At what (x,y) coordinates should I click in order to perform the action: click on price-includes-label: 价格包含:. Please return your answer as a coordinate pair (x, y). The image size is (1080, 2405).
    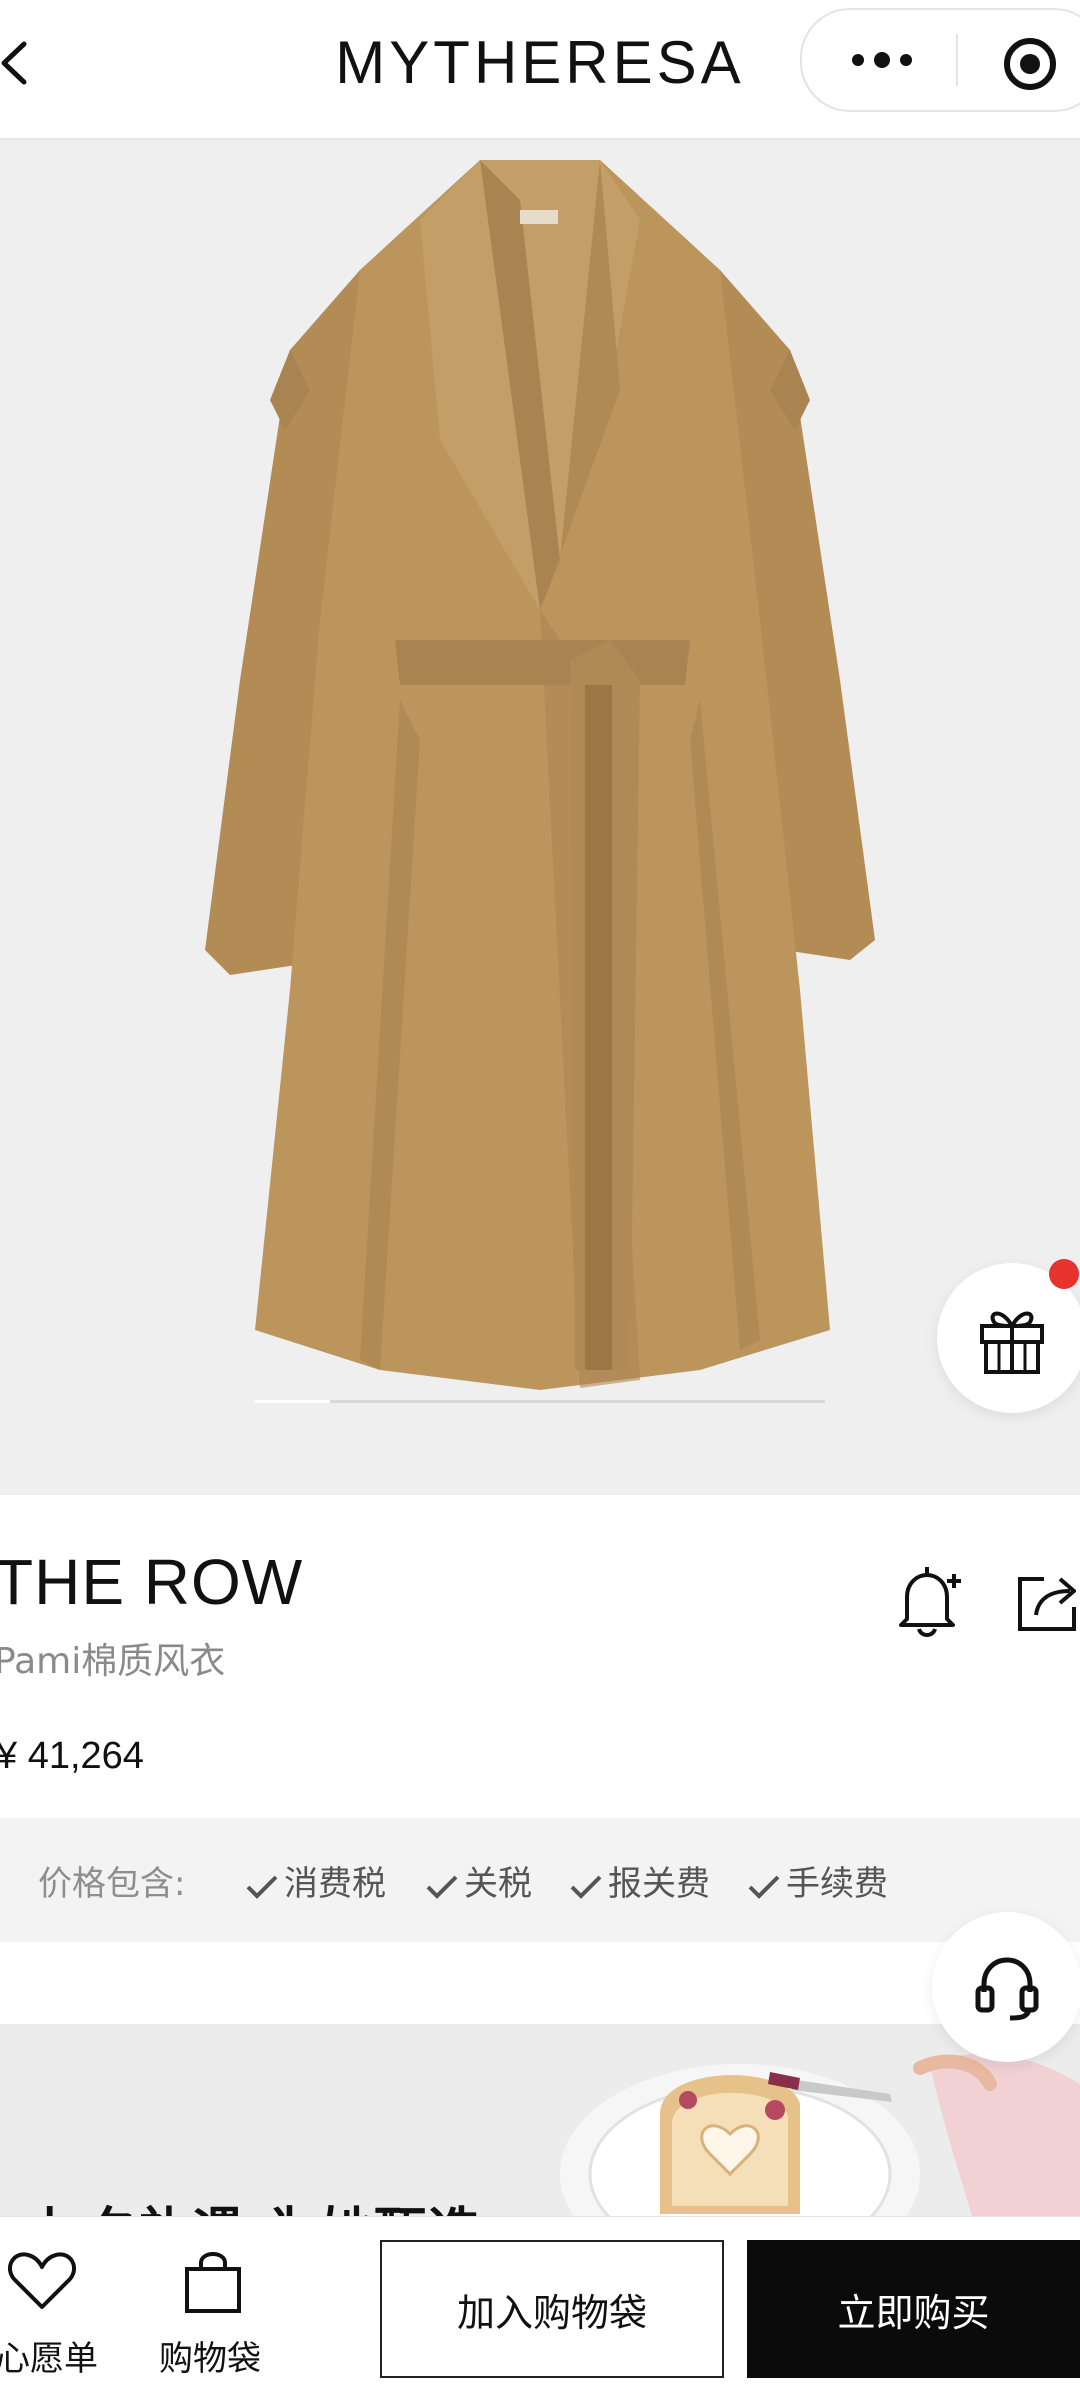
    Looking at the image, I should click on (112, 1884).